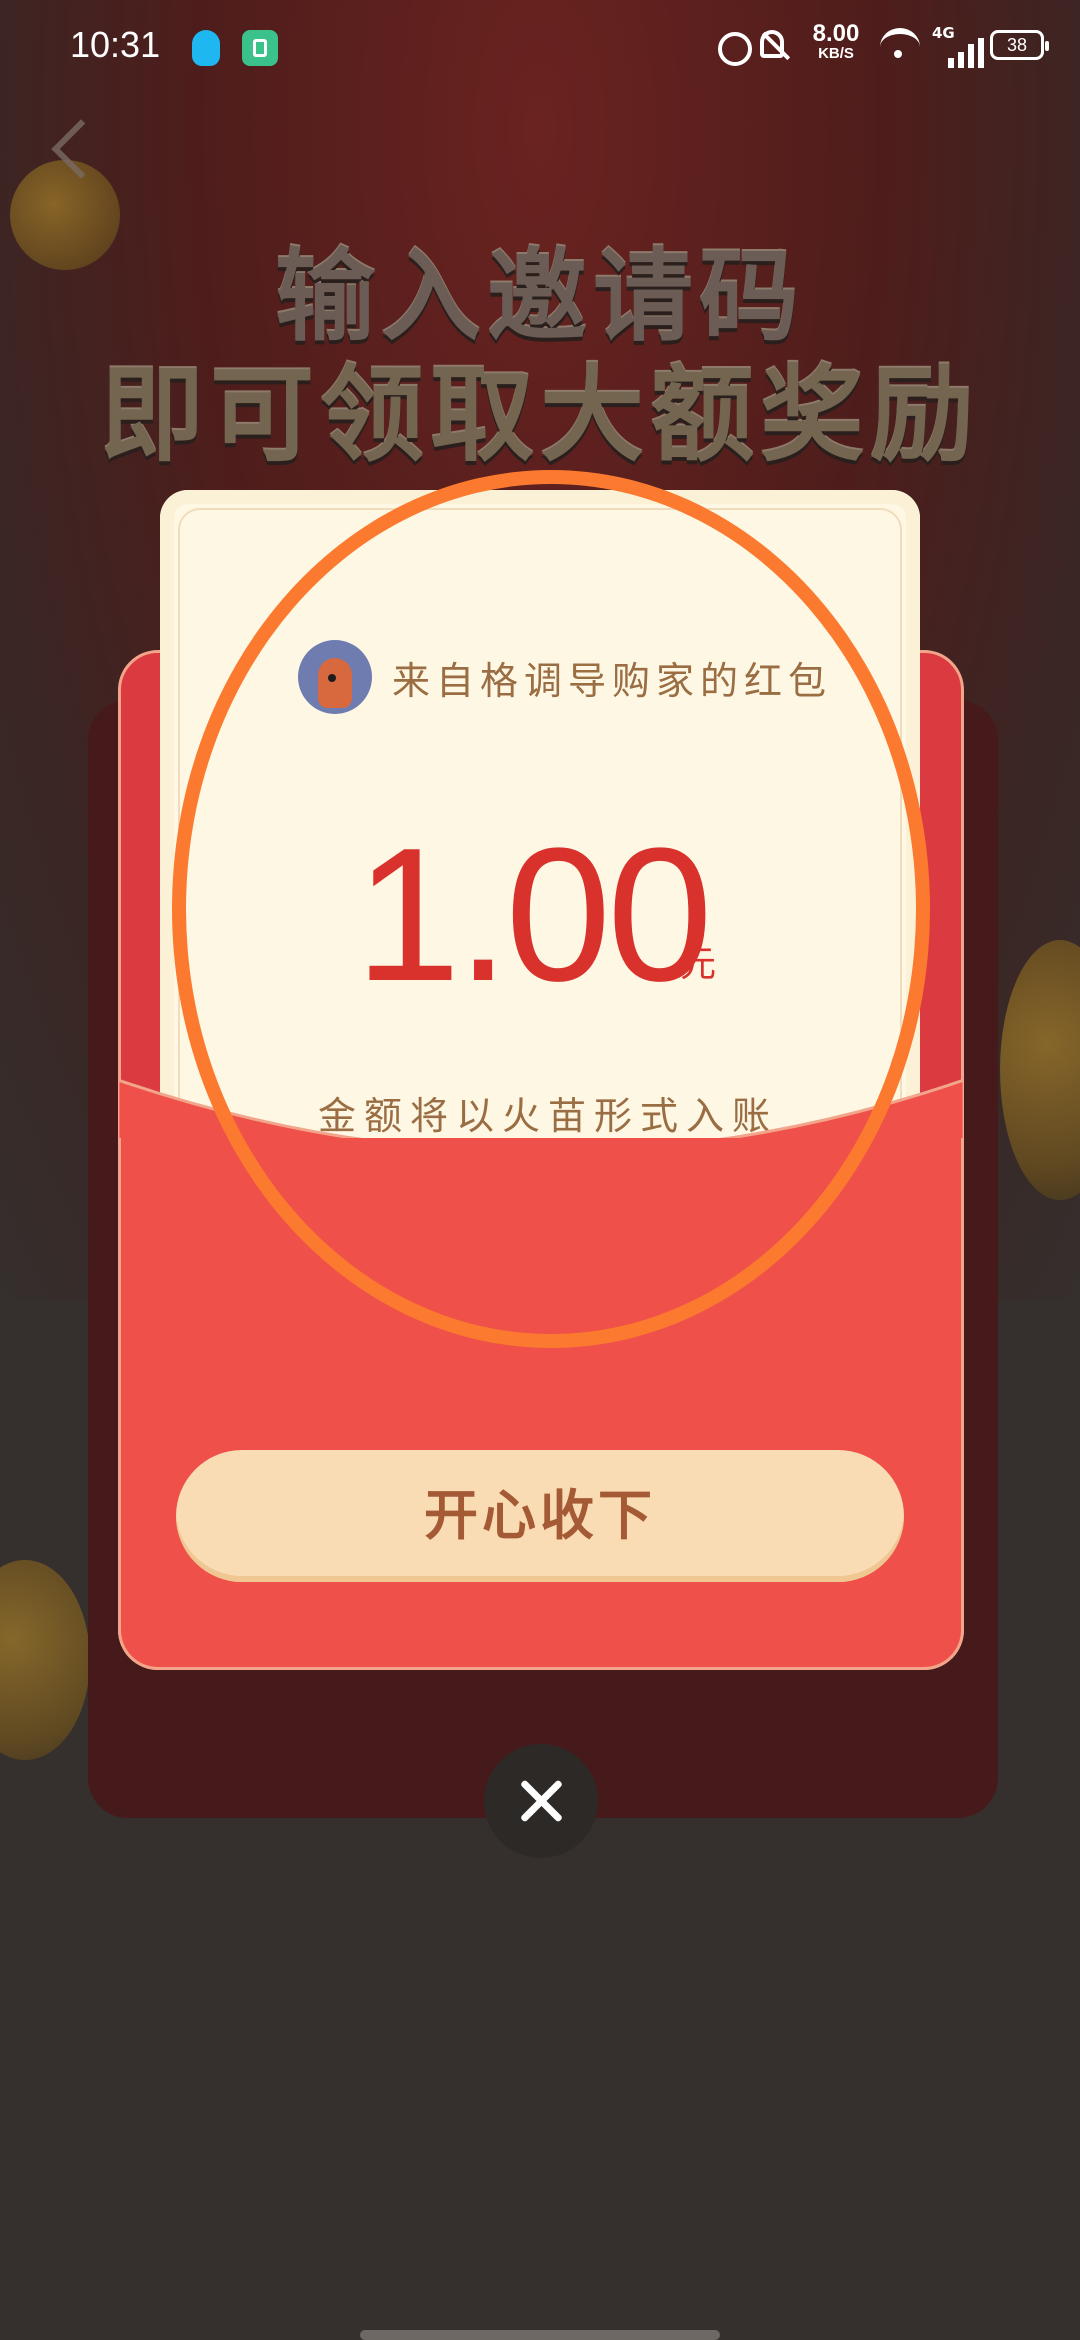 This screenshot has height=2340, width=1080. I want to click on close-icon, so click(541, 1801).